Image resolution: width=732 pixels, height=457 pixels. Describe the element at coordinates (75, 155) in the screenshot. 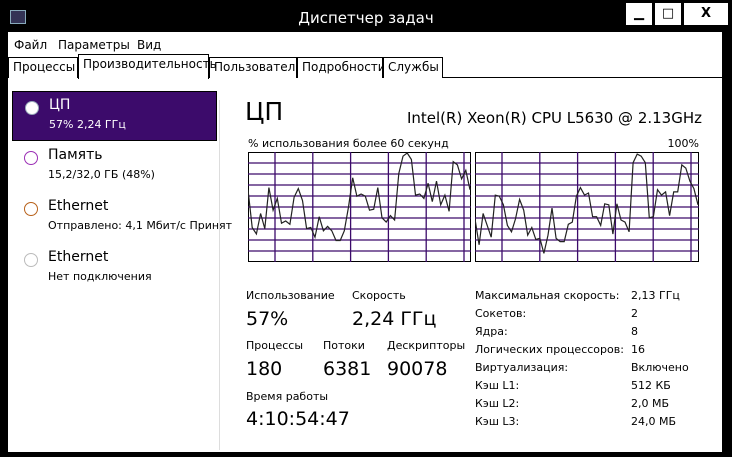

I see `sidebar-item-name: Память` at that location.